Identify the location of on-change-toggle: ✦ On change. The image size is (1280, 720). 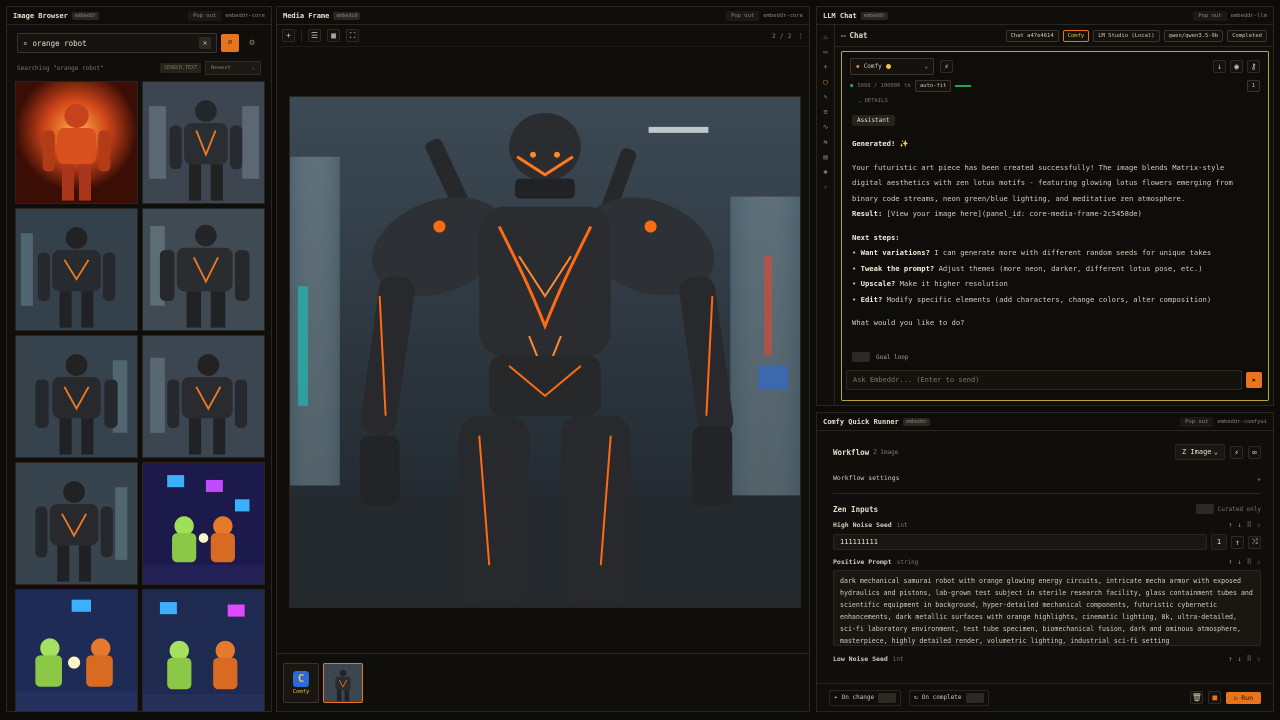
(865, 697).